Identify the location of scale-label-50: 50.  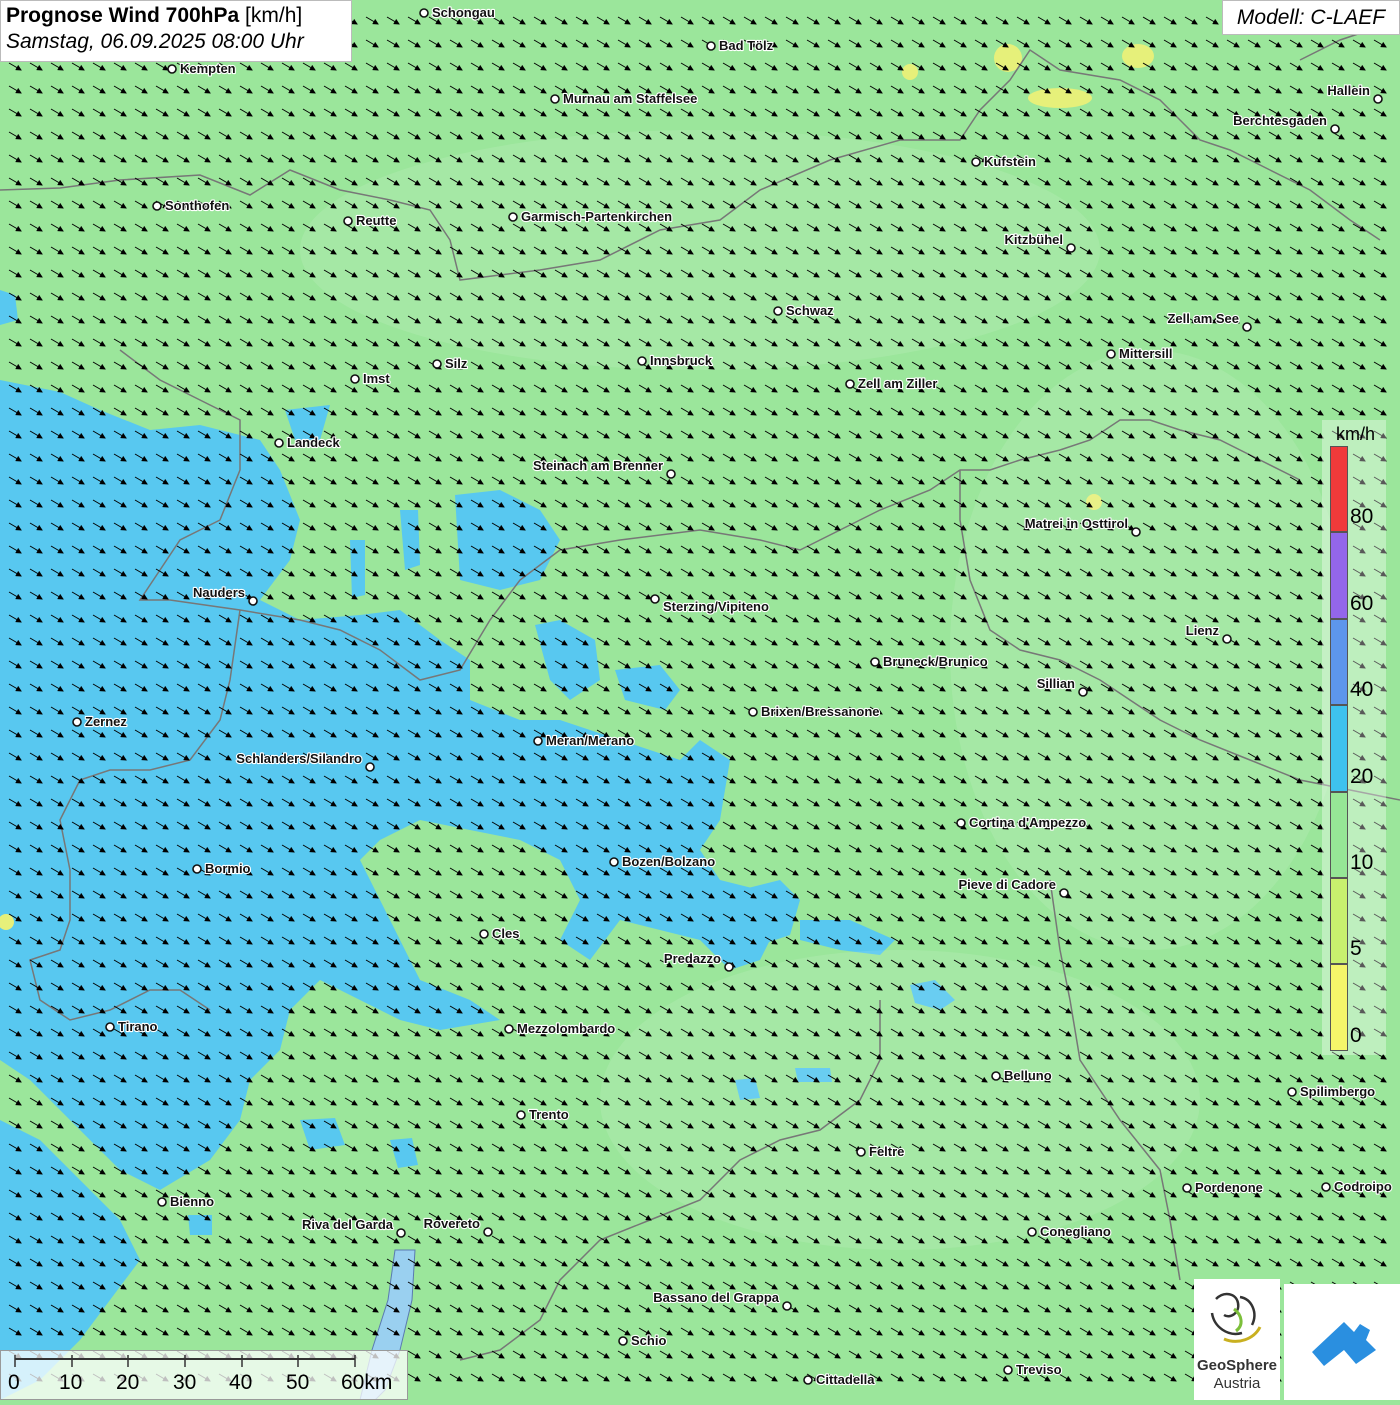
(298, 1382).